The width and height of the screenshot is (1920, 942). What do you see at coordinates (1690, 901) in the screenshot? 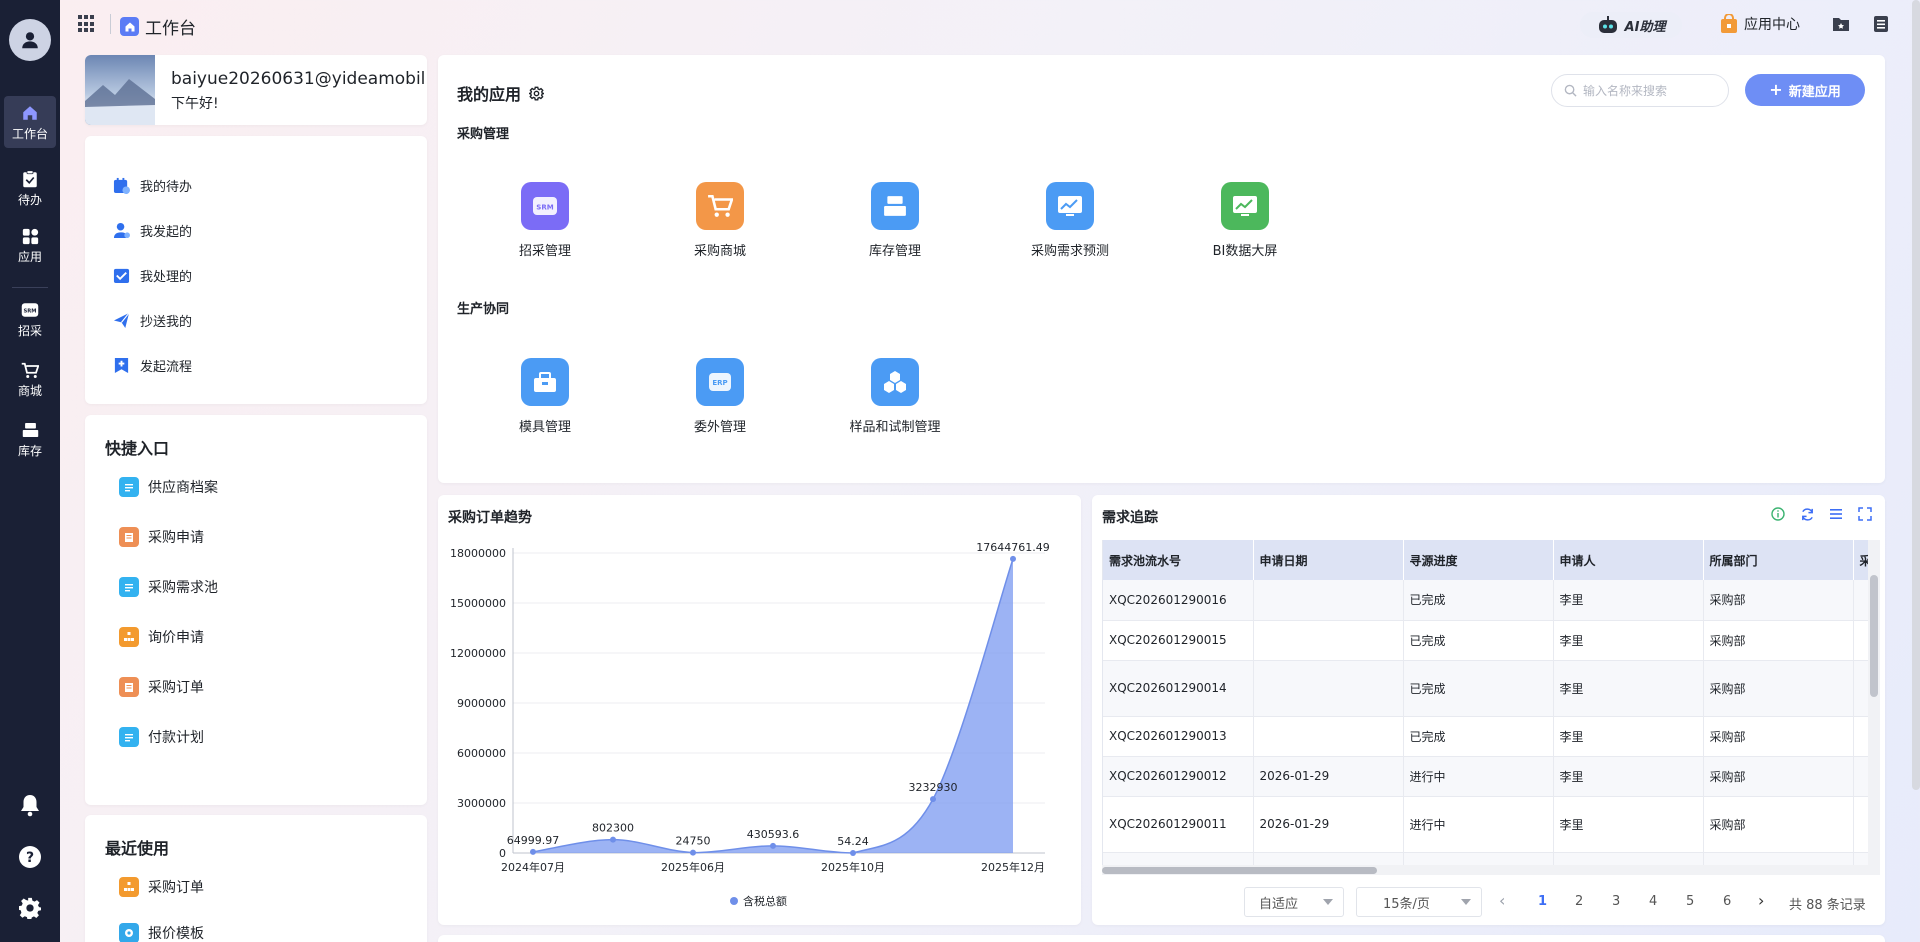
I see `page-5: 5` at bounding box center [1690, 901].